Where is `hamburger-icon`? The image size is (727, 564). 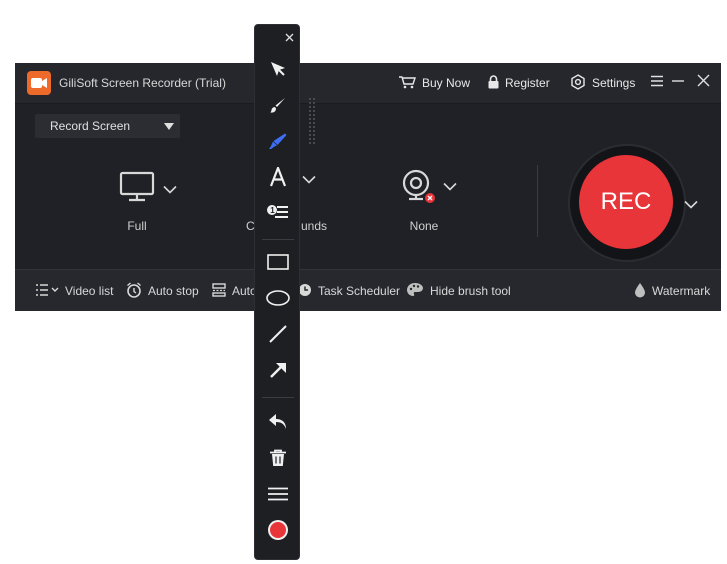
hamburger-icon is located at coordinates (657, 83).